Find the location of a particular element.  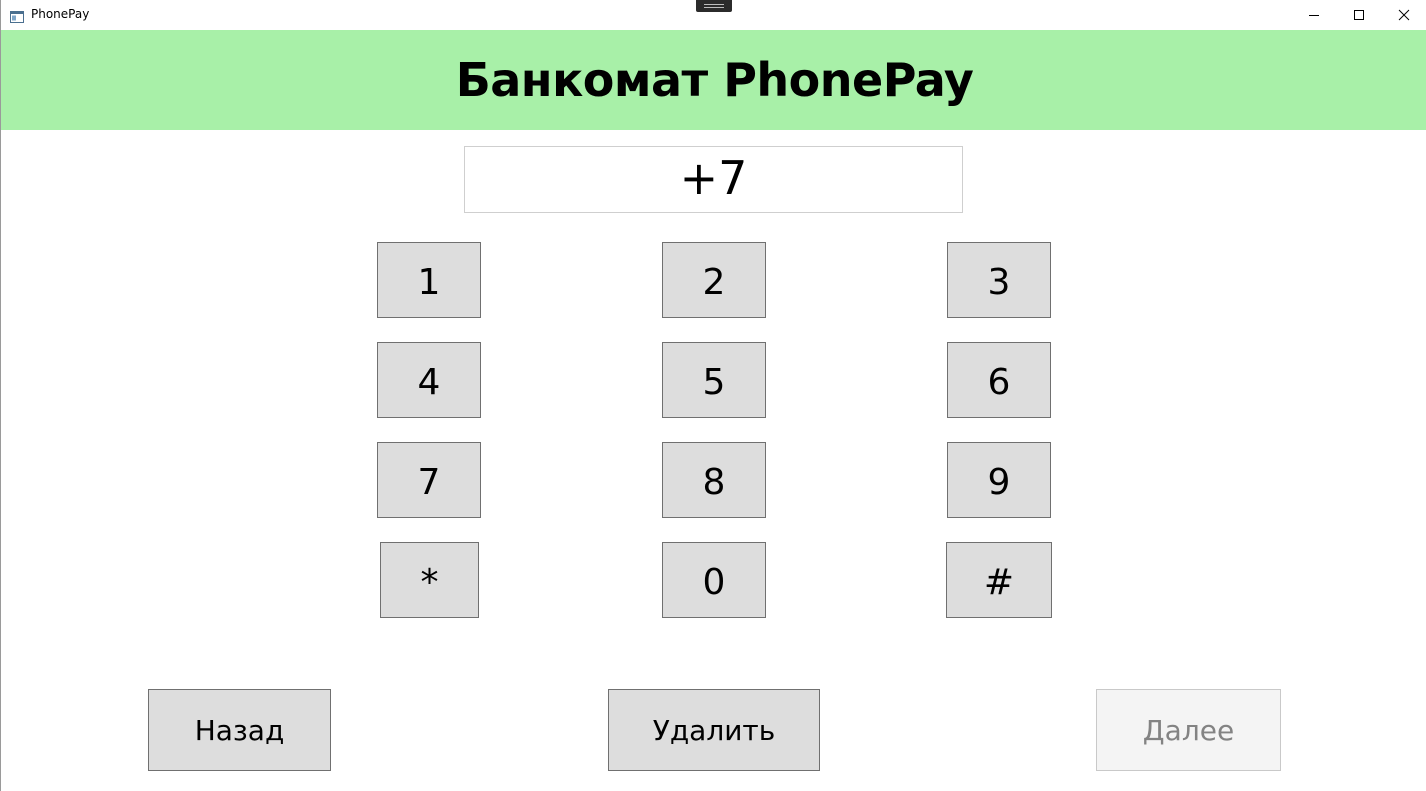

key-4-button: 4 is located at coordinates (429, 380).